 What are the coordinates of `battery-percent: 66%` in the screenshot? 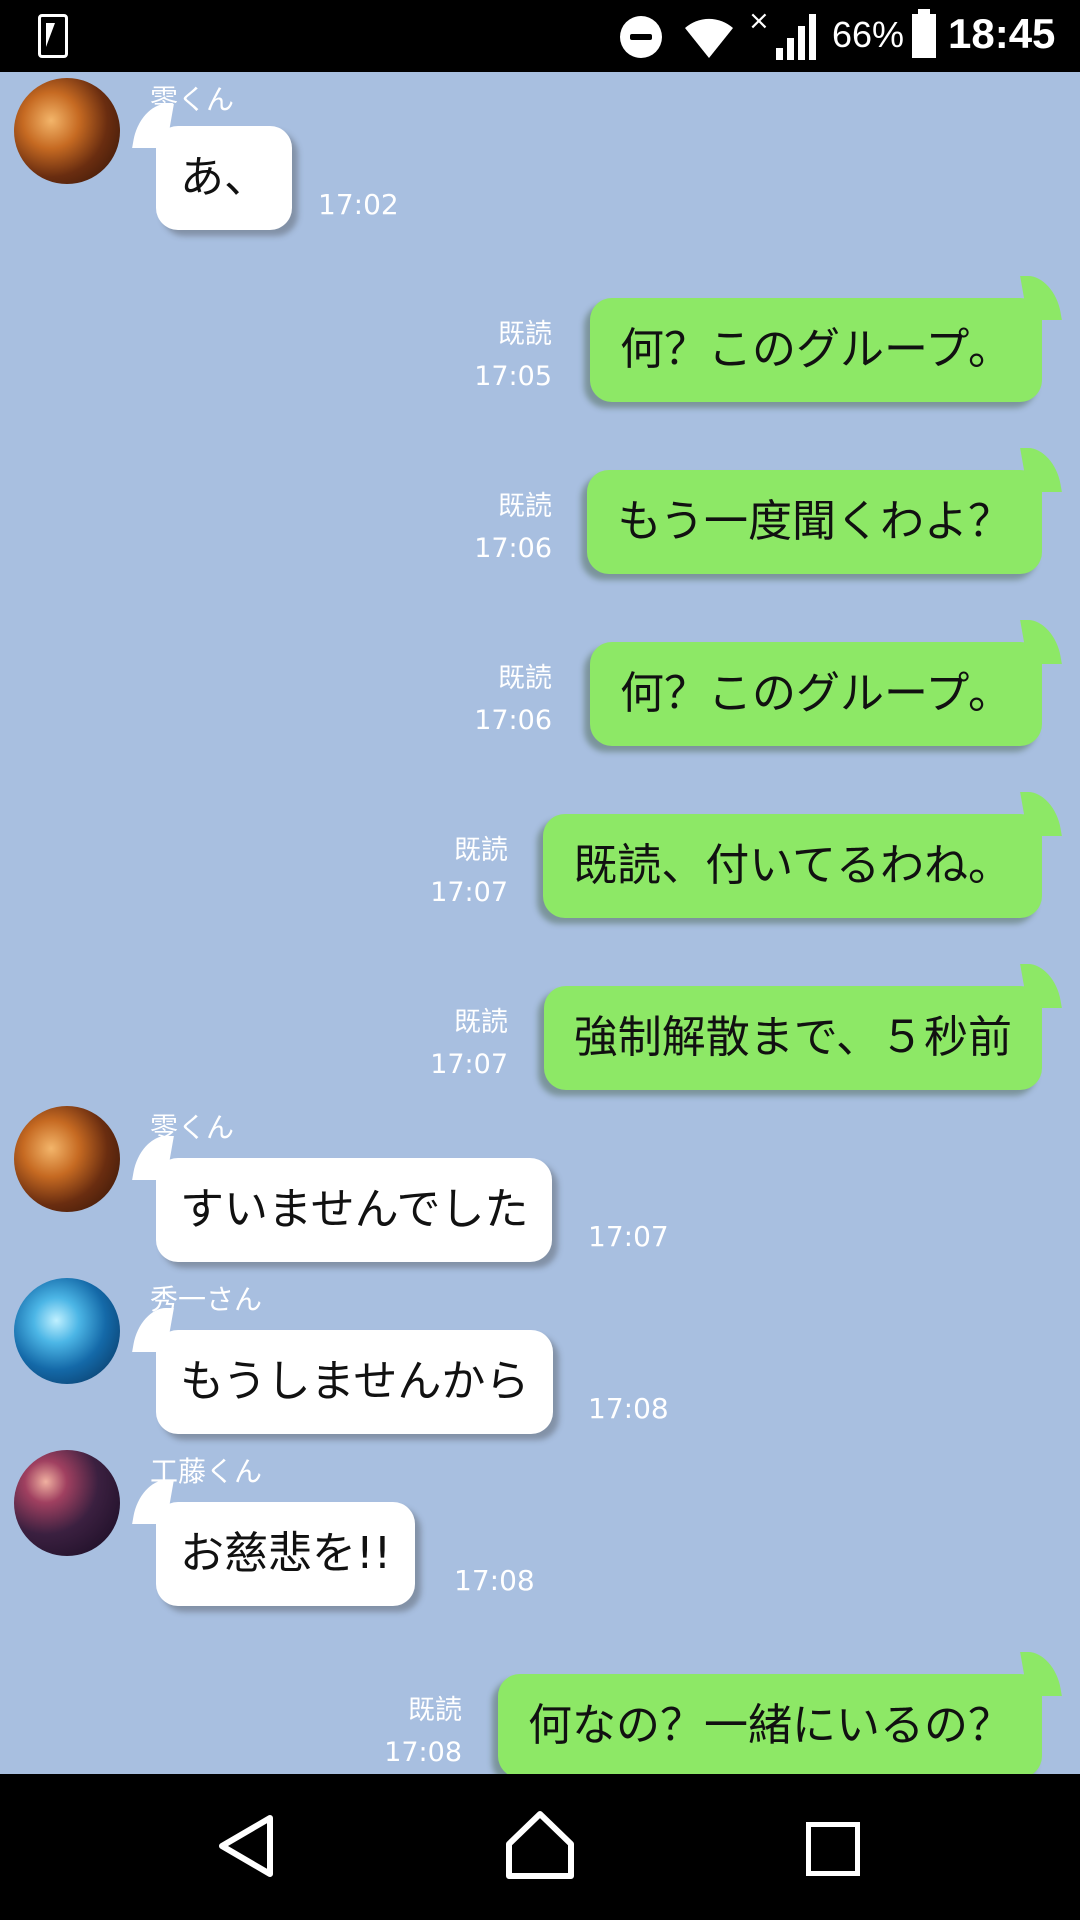 It's located at (868, 34).